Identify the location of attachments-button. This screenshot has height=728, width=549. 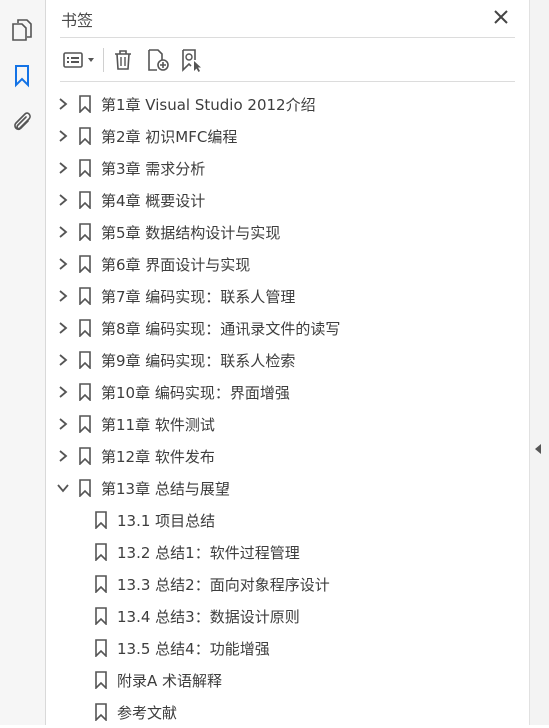
(22, 122).